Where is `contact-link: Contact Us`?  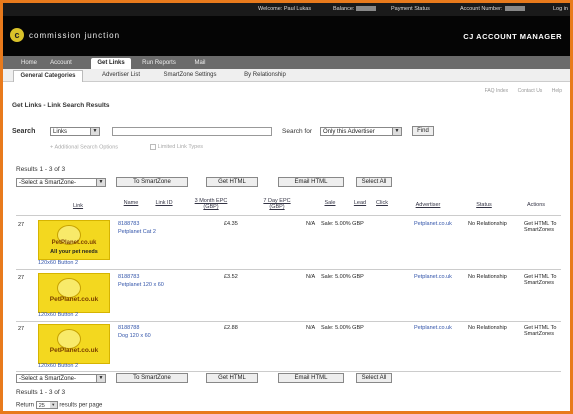
contact-link: Contact Us is located at coordinates (530, 91).